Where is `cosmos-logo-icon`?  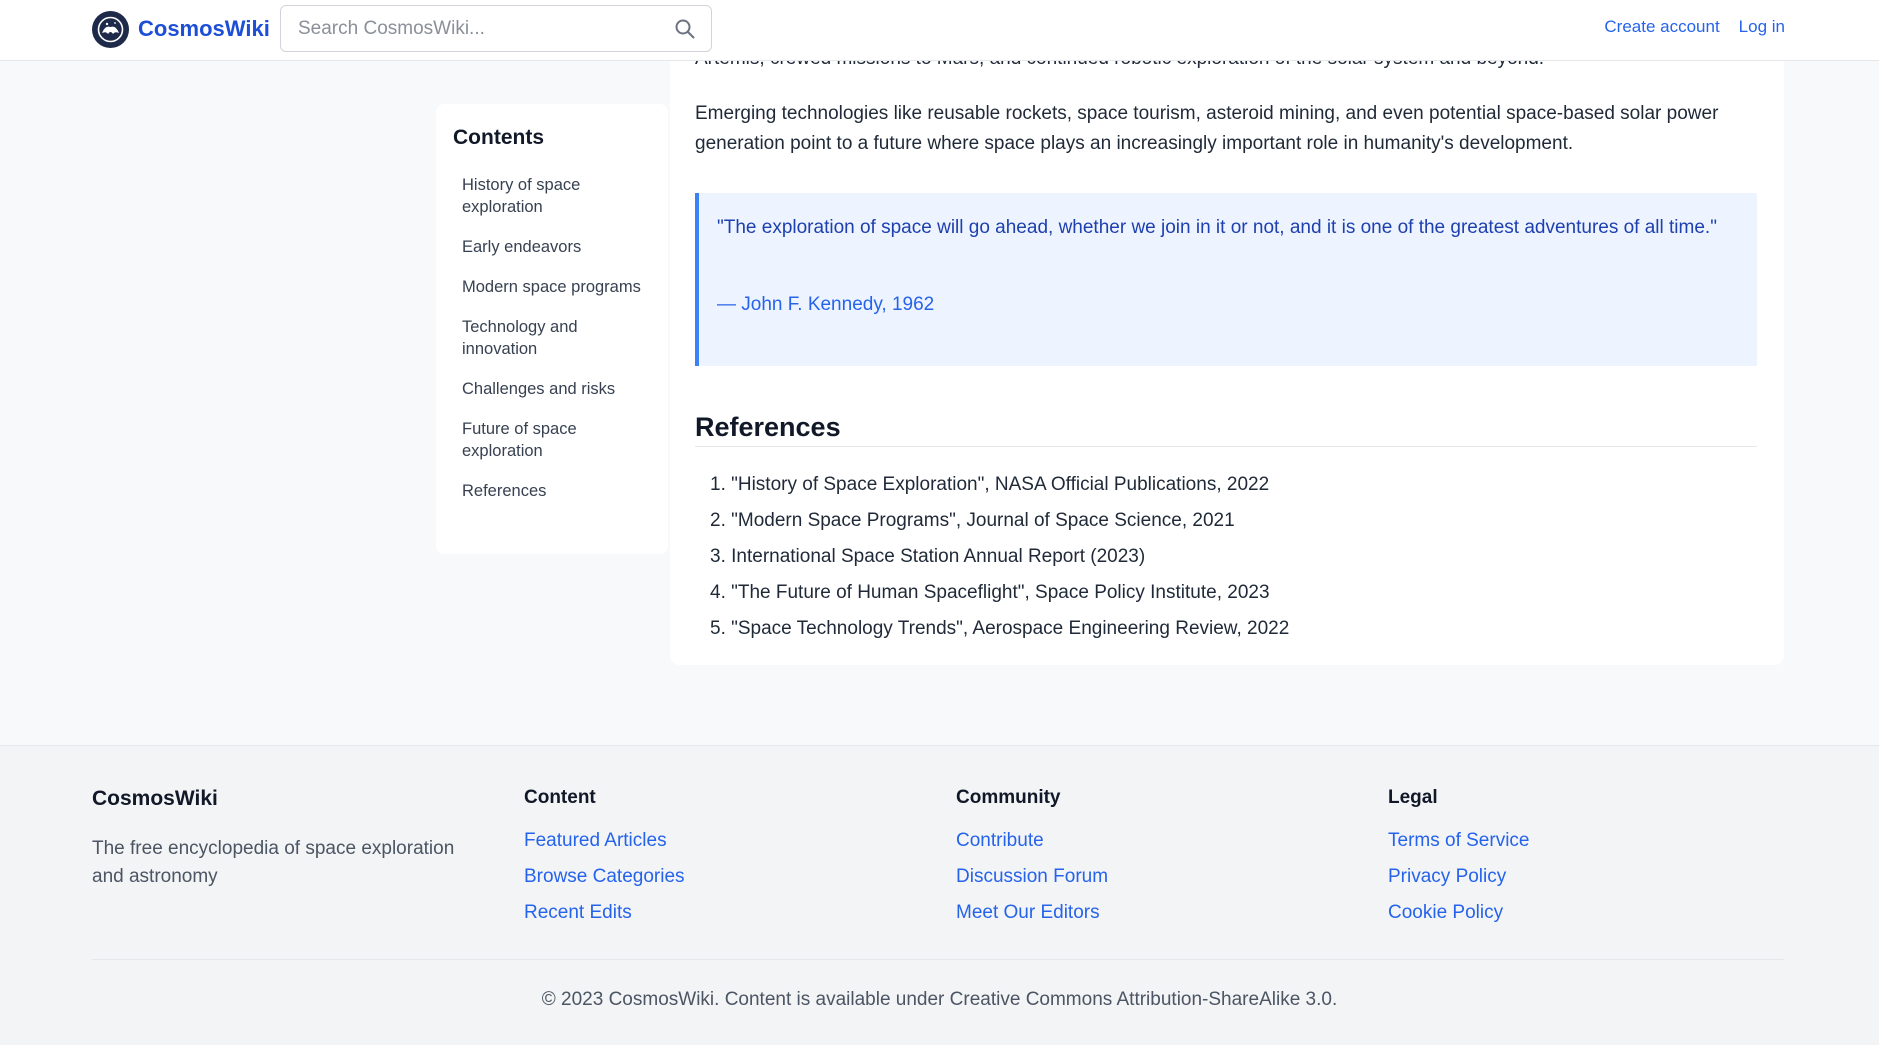 cosmos-logo-icon is located at coordinates (110, 29).